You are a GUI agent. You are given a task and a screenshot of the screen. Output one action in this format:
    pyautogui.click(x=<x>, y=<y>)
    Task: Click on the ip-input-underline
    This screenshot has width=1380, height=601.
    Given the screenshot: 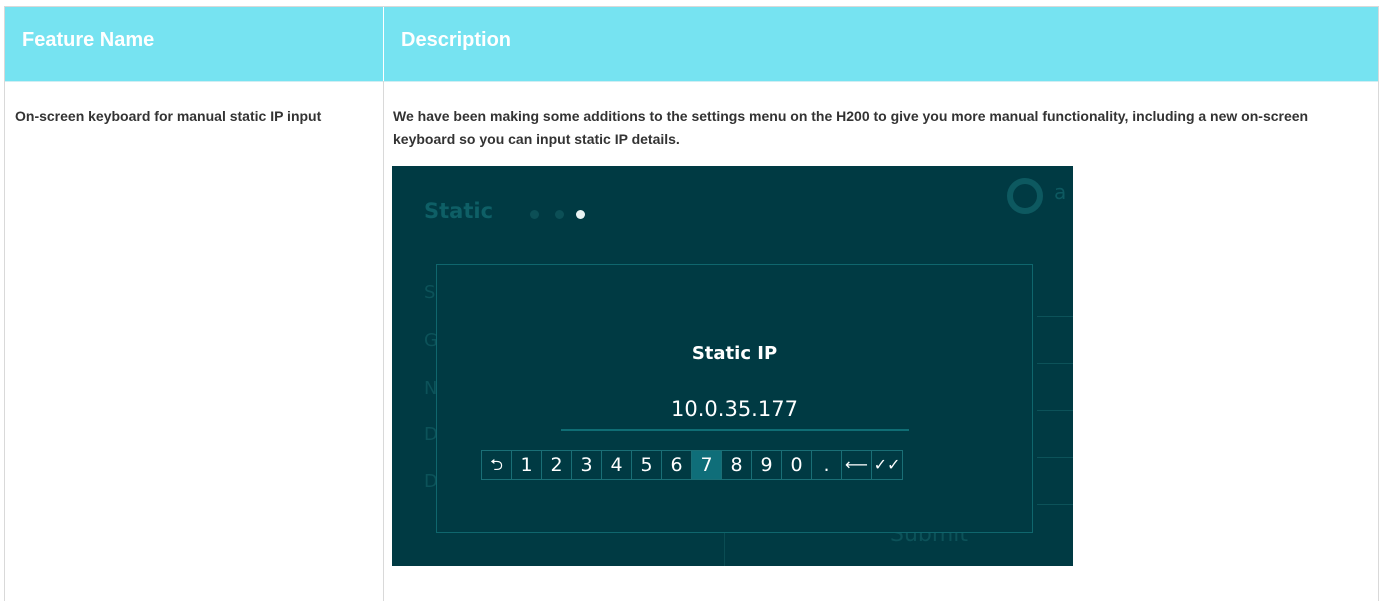 What is the action you would take?
    pyautogui.click(x=735, y=430)
    